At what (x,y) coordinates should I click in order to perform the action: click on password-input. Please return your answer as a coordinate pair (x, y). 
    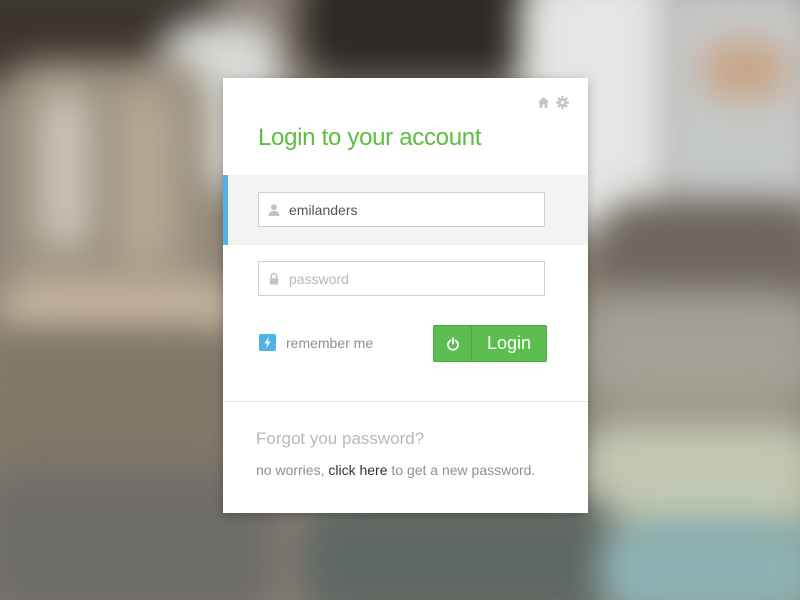
    Looking at the image, I should click on (414, 278).